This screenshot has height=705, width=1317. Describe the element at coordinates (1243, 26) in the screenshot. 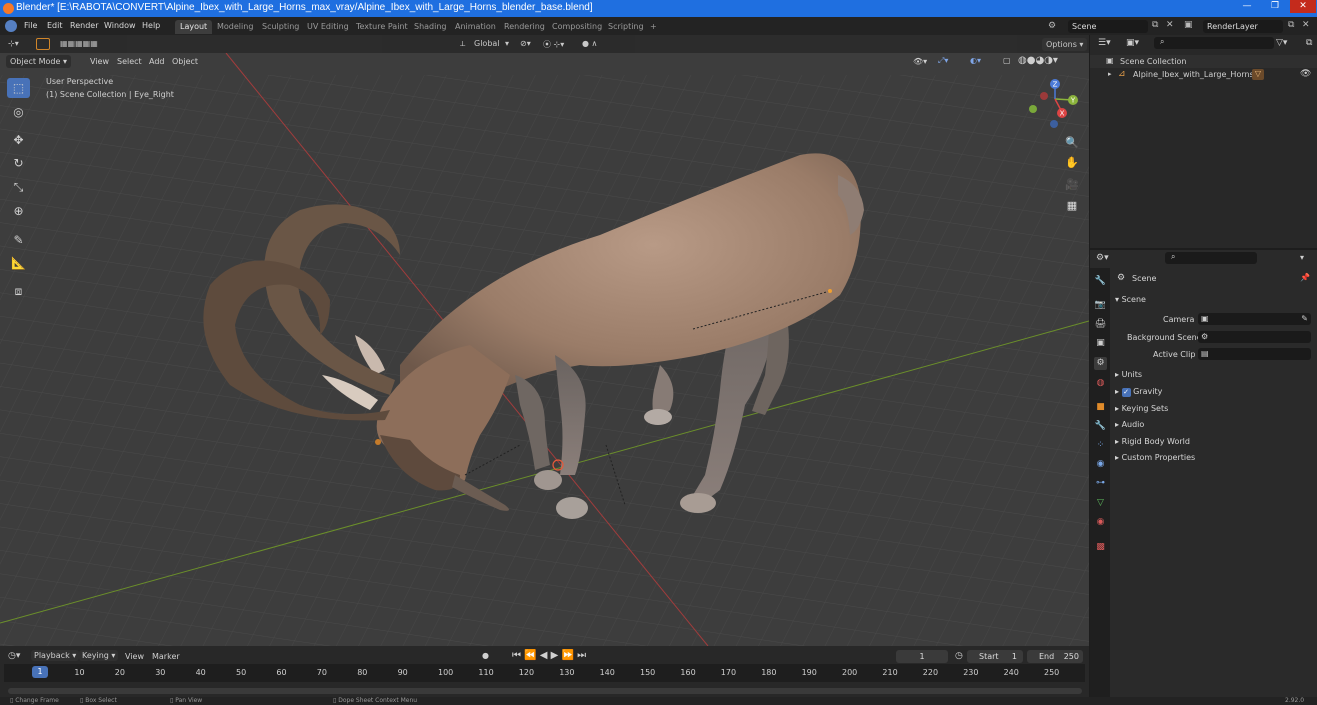

I see `renderlayer-field: RenderLayer` at that location.